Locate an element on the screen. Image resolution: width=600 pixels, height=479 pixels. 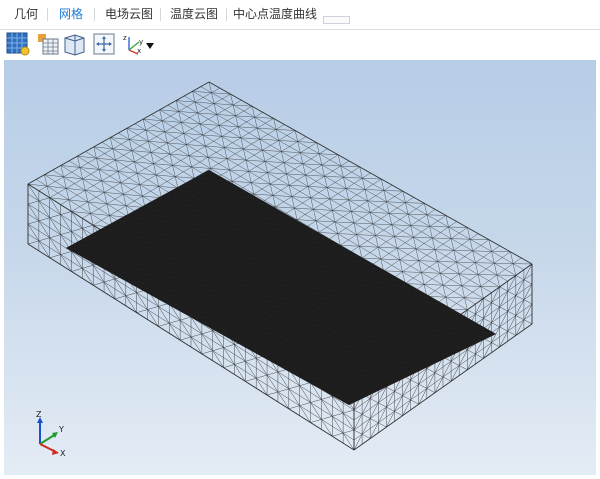
fit-view-icon is located at coordinates (104, 44).